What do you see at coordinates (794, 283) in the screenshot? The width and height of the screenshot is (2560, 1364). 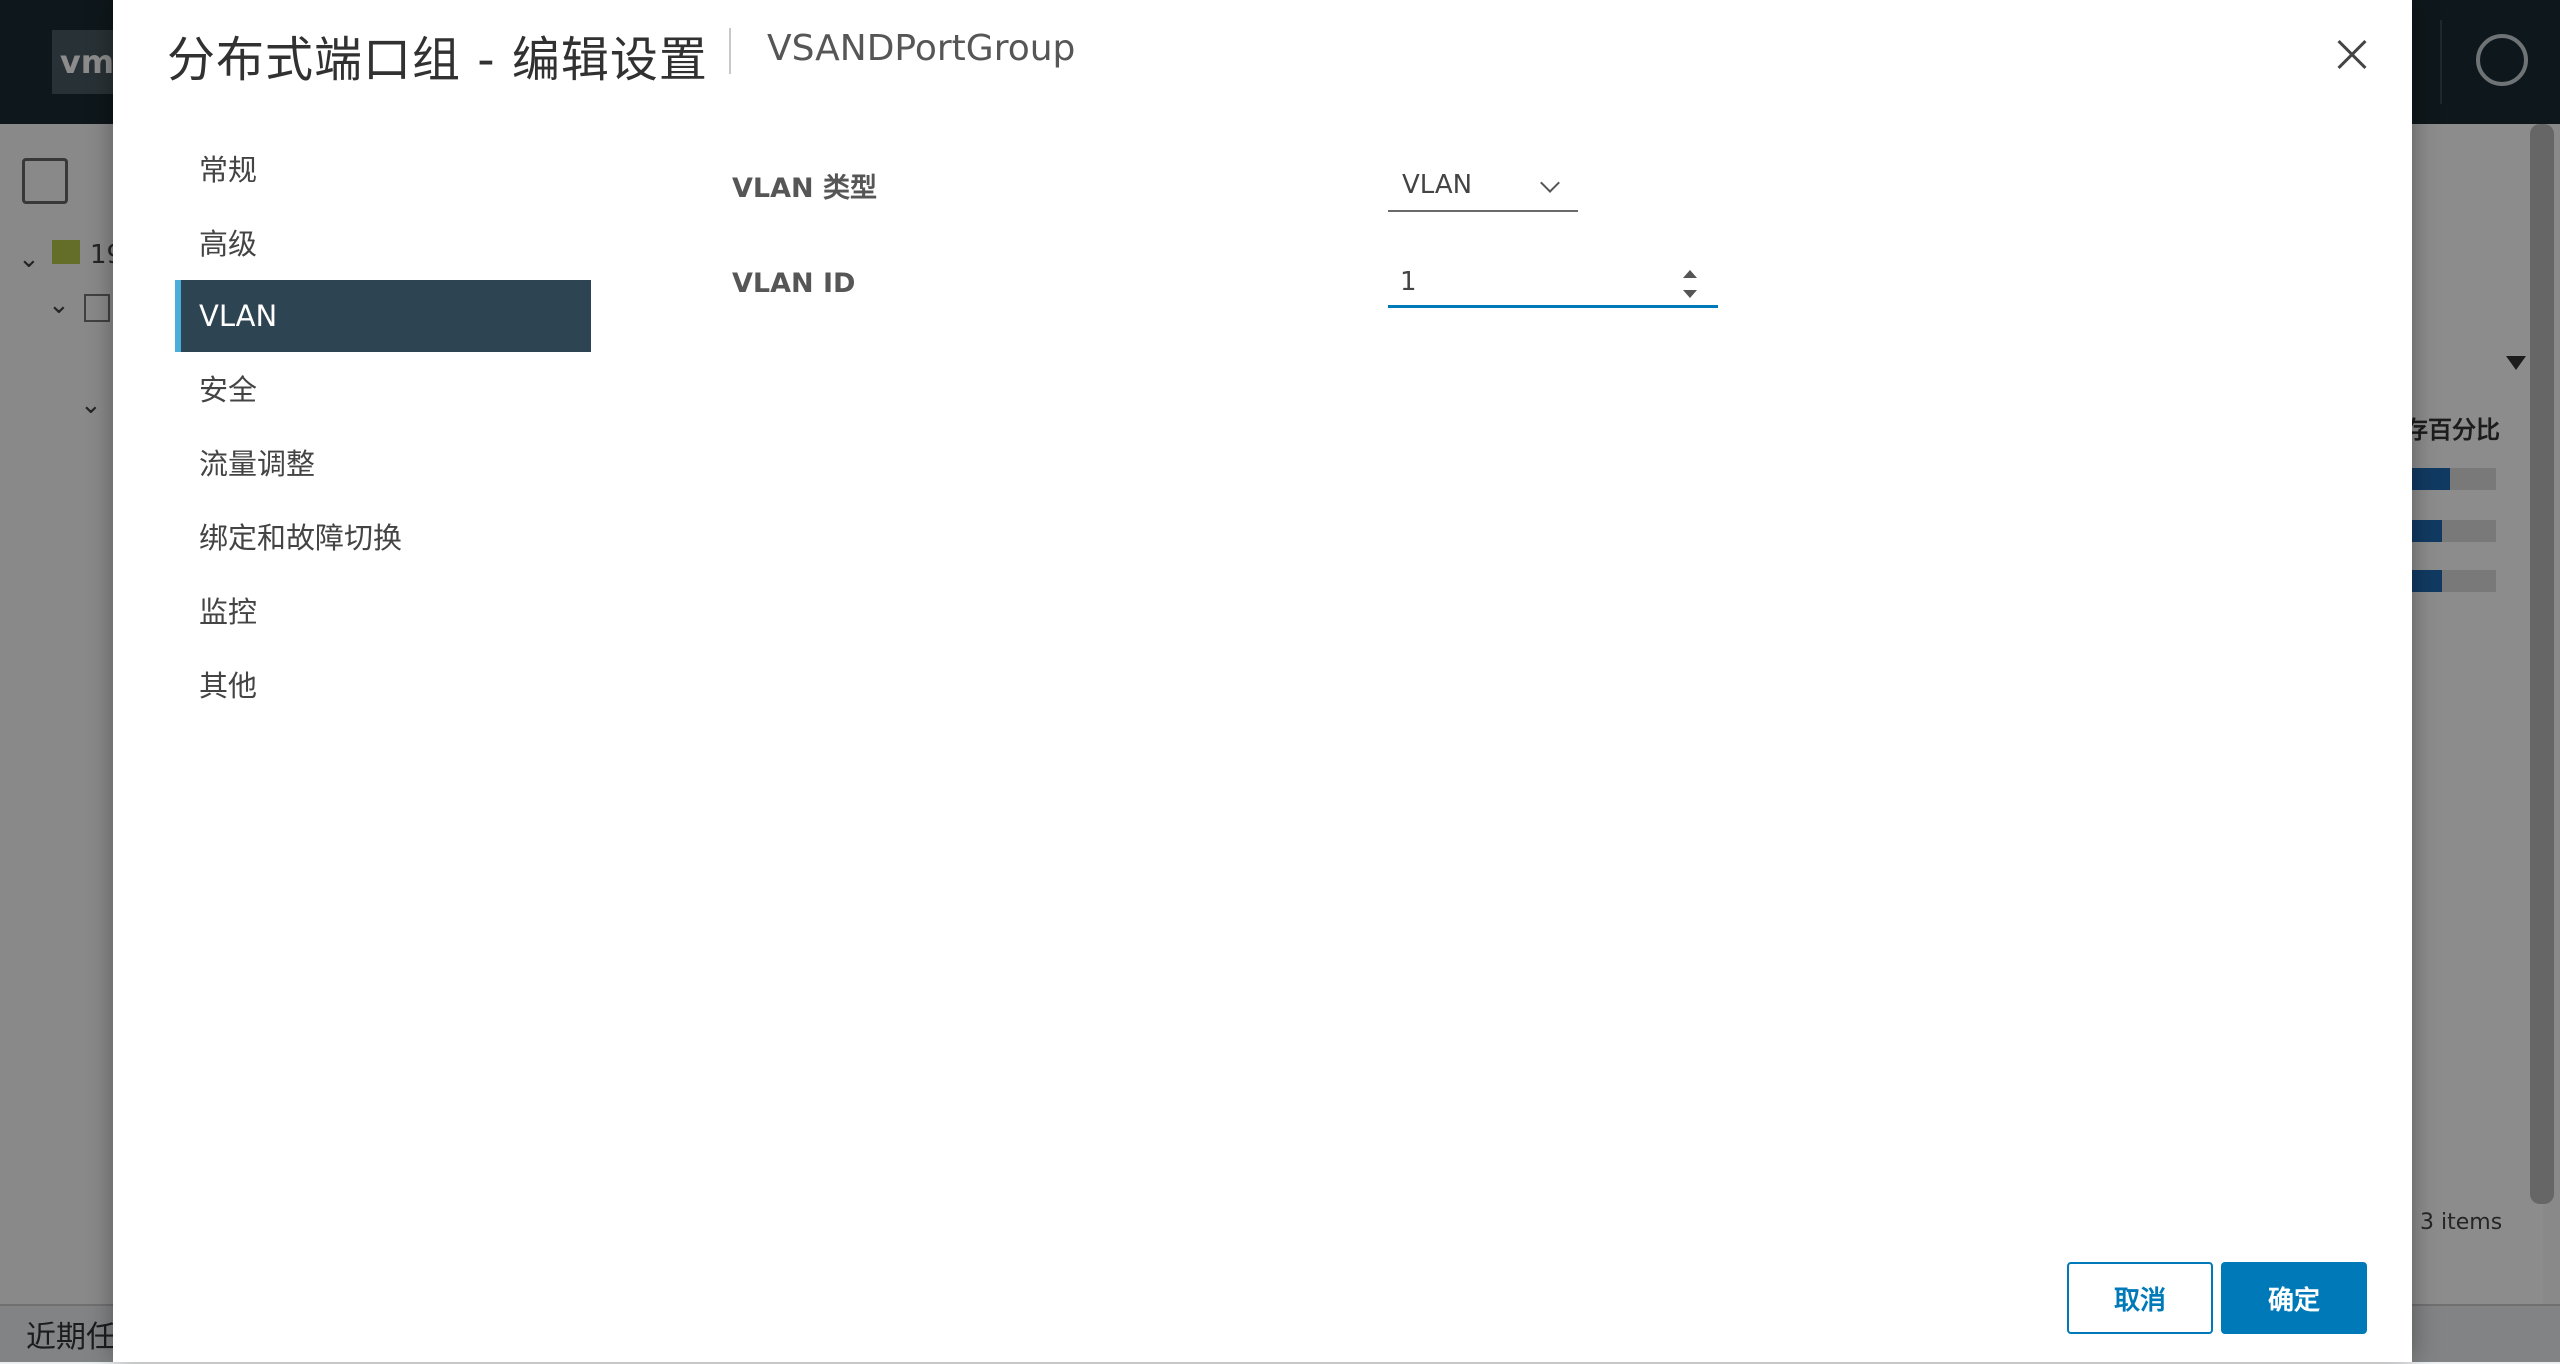 I see `vlan-id-label: VLAN ID` at bounding box center [794, 283].